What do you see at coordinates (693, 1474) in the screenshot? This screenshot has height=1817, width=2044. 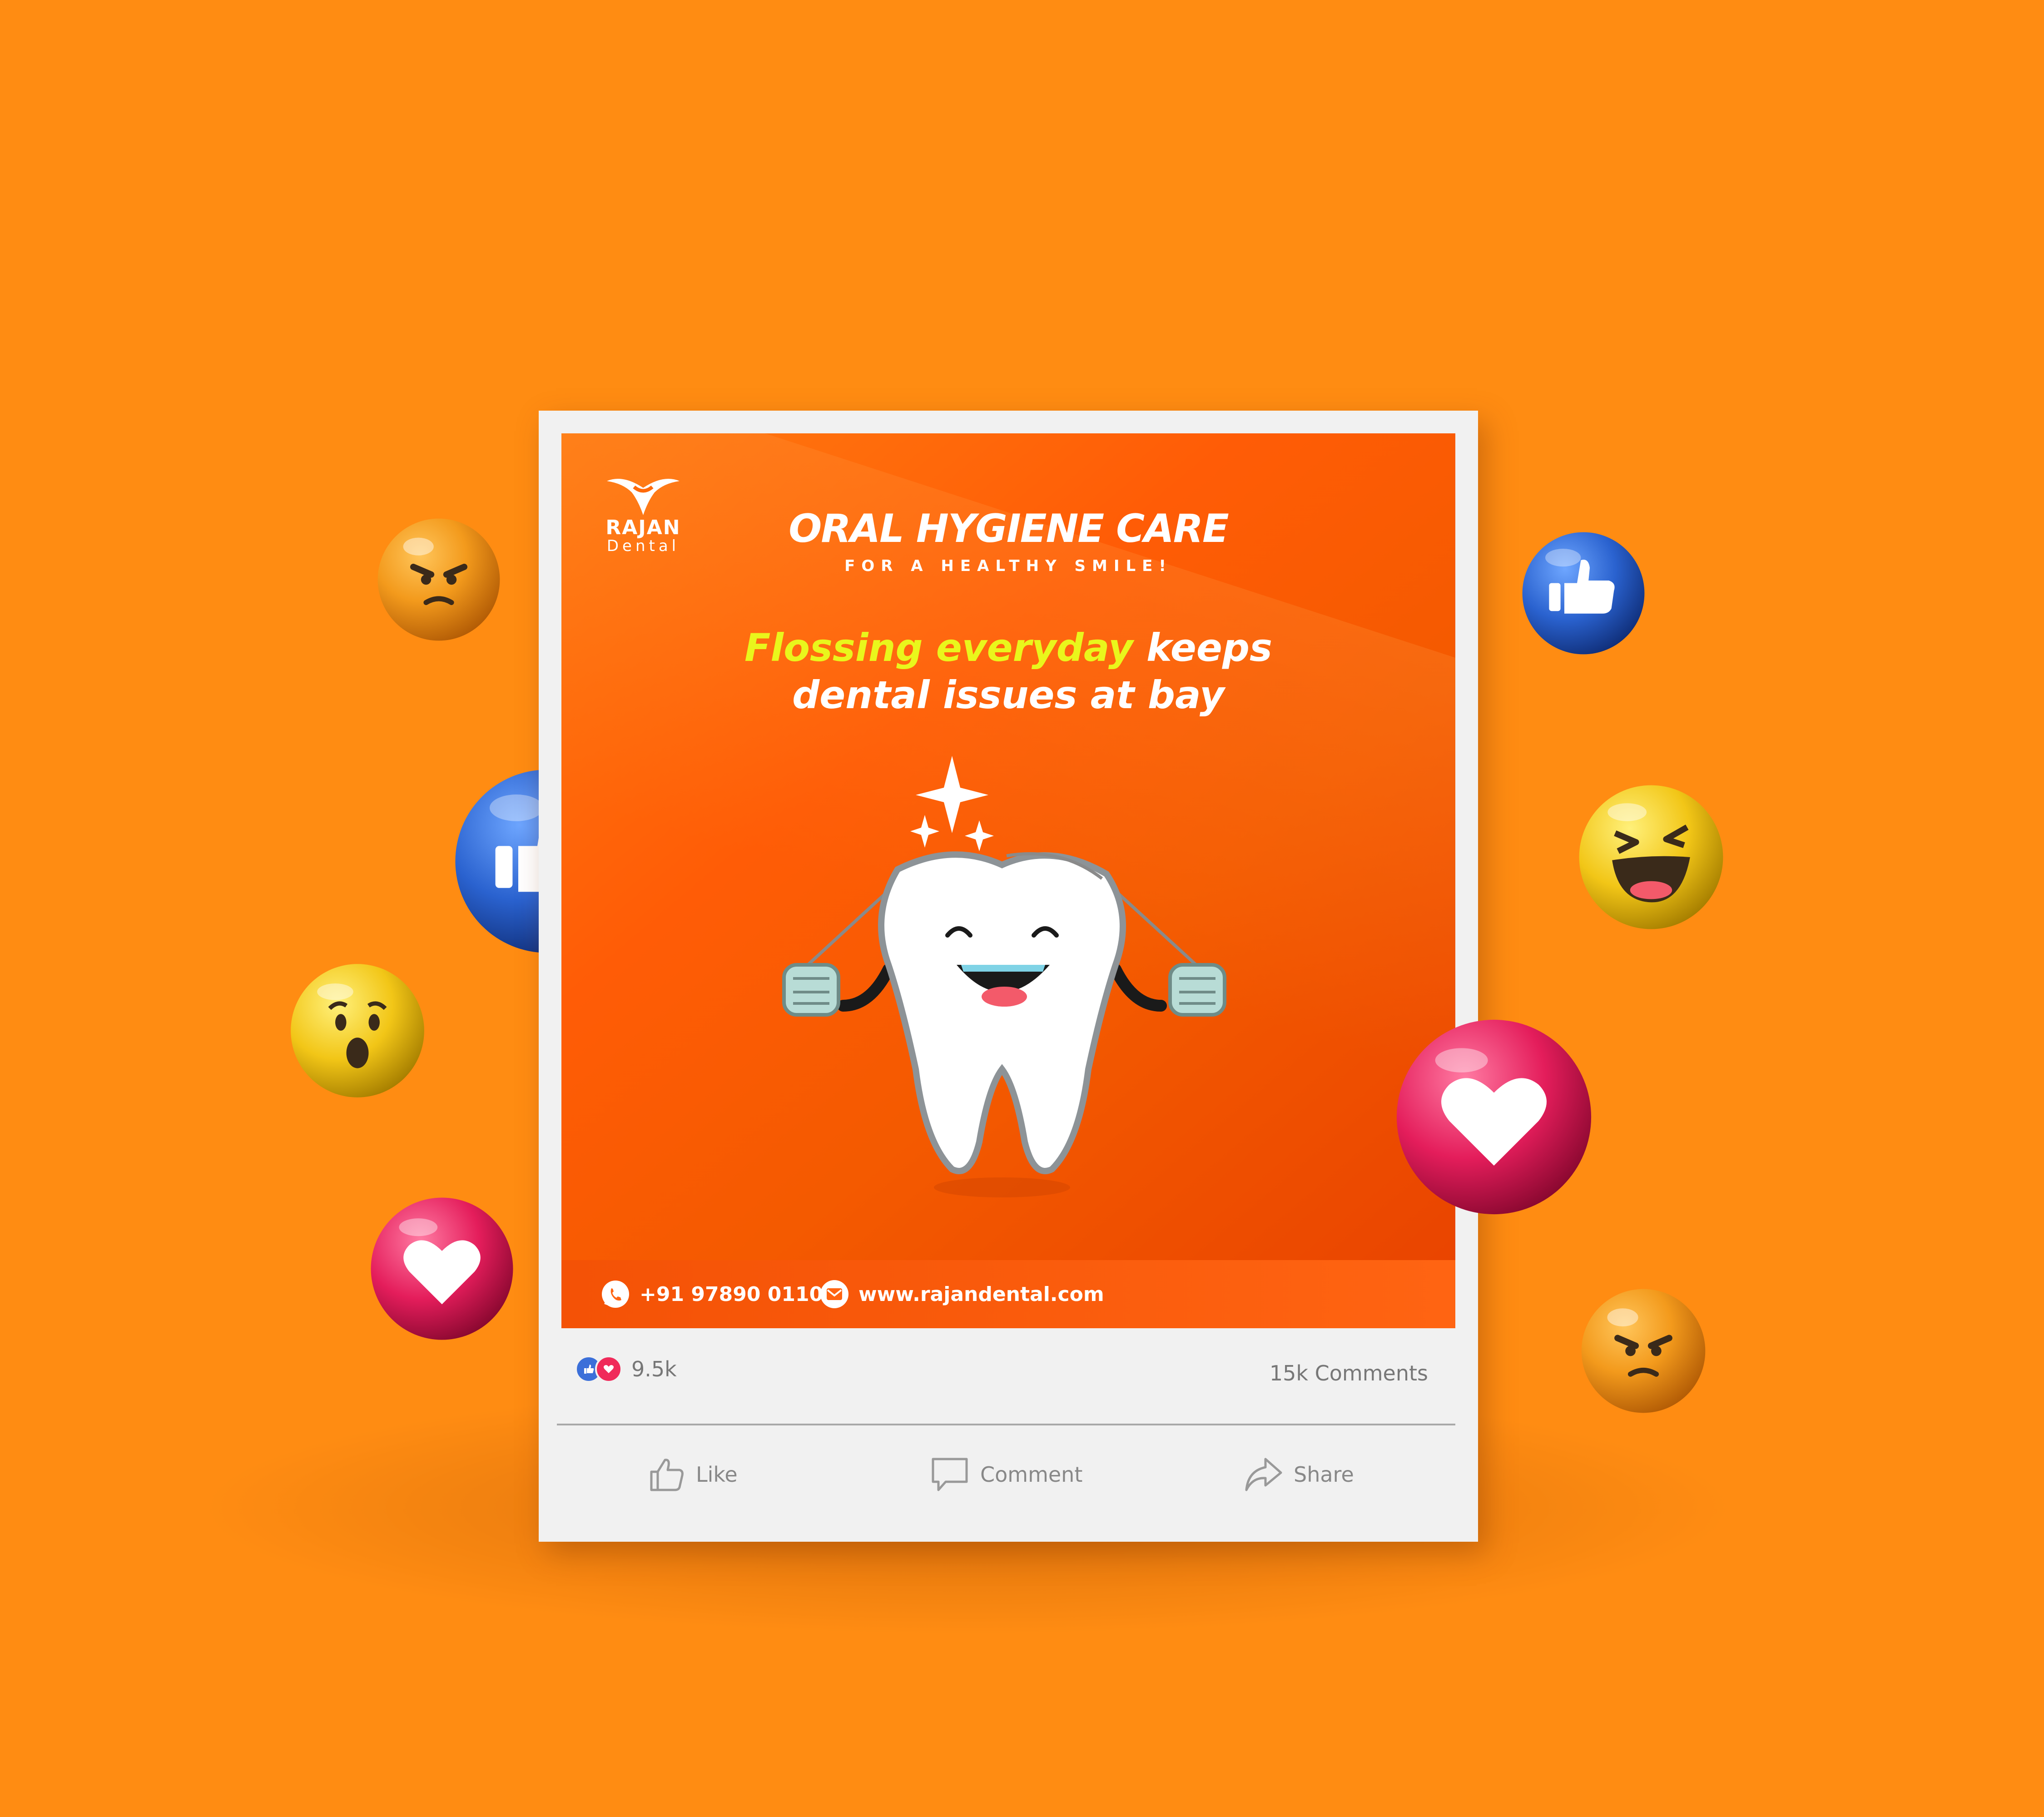 I see `like-button: Like` at bounding box center [693, 1474].